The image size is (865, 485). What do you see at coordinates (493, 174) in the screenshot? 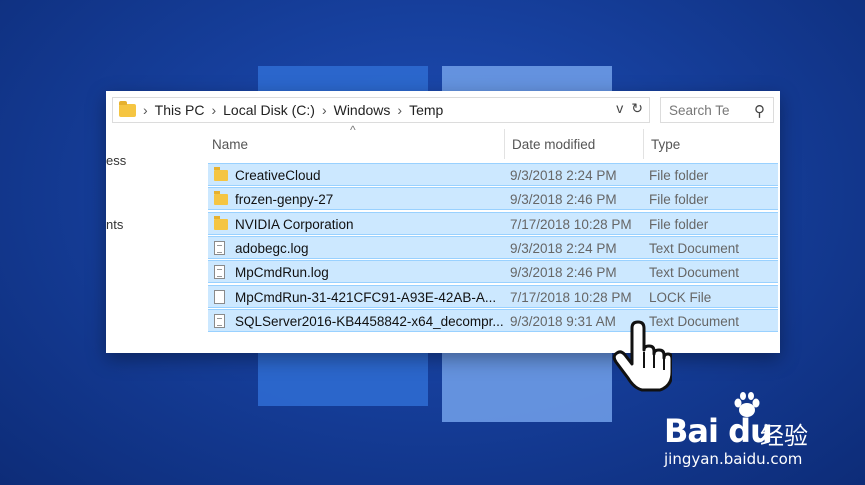
I see `file-row: CreativeCloud 9/3/2018 2:24 PM File folder` at bounding box center [493, 174].